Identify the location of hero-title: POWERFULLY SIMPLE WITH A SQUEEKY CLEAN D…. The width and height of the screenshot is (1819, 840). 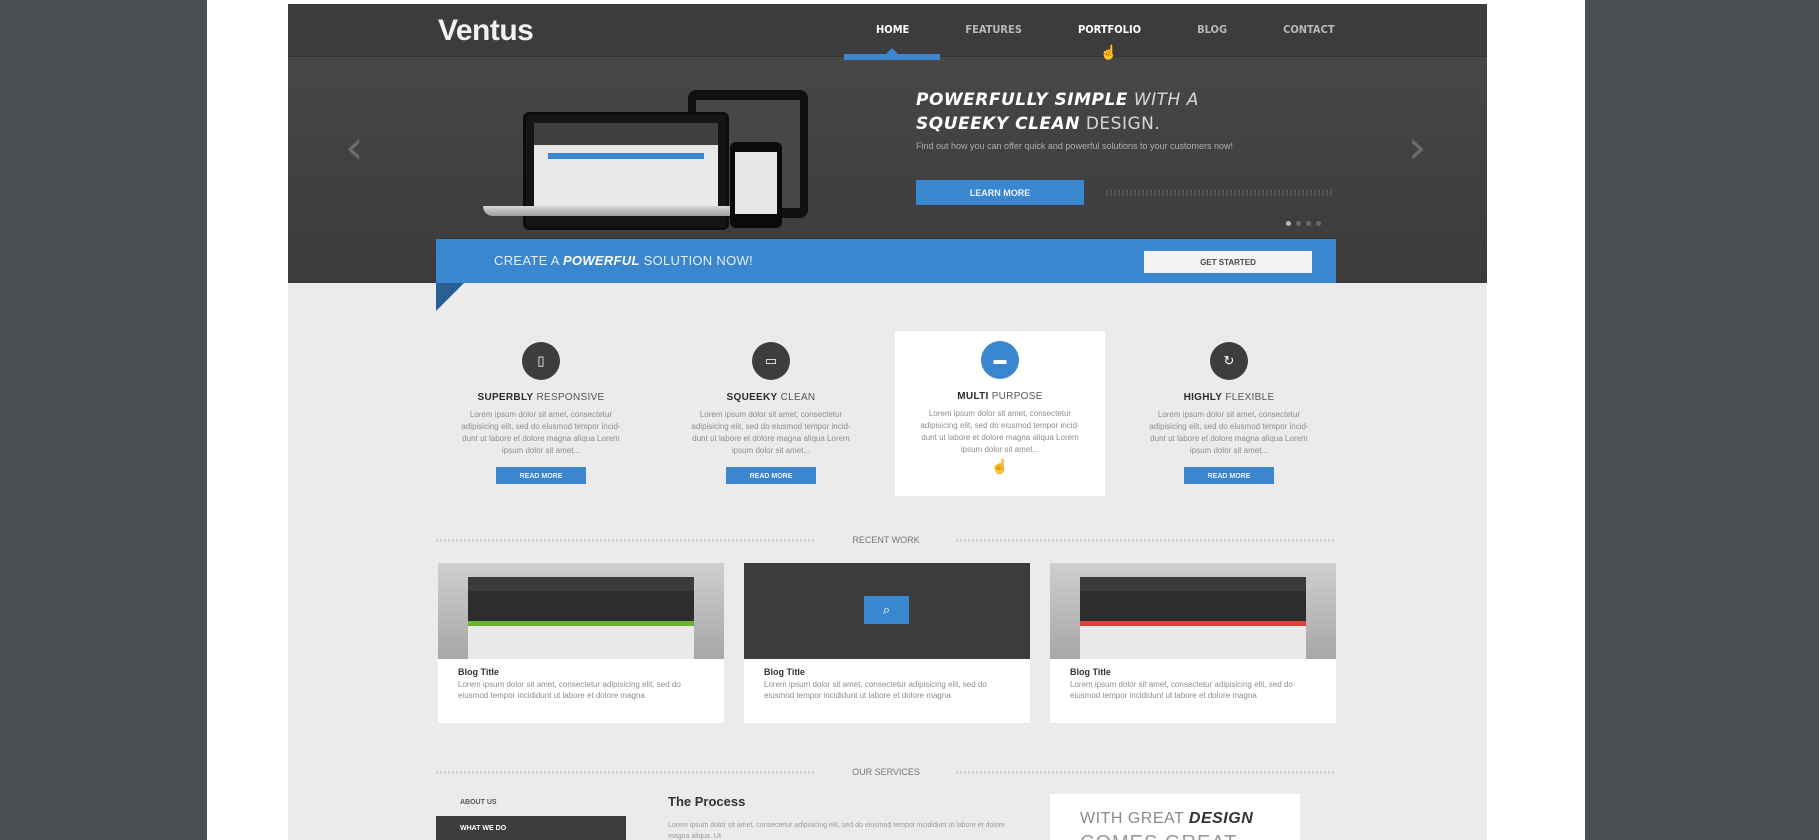
(1057, 112).